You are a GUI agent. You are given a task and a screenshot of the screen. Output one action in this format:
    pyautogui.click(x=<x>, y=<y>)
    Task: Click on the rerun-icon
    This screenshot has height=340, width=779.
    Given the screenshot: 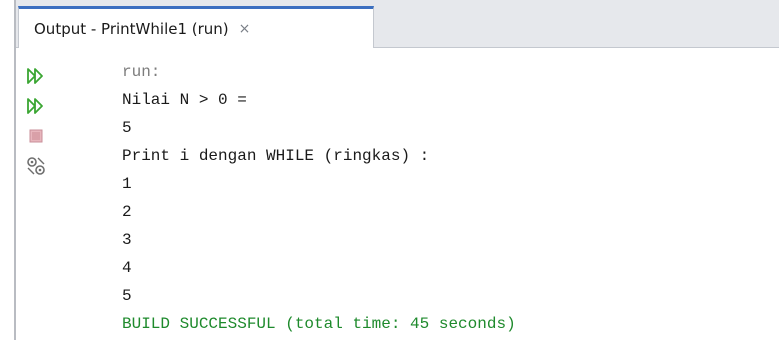 What is the action you would take?
    pyautogui.click(x=35, y=76)
    